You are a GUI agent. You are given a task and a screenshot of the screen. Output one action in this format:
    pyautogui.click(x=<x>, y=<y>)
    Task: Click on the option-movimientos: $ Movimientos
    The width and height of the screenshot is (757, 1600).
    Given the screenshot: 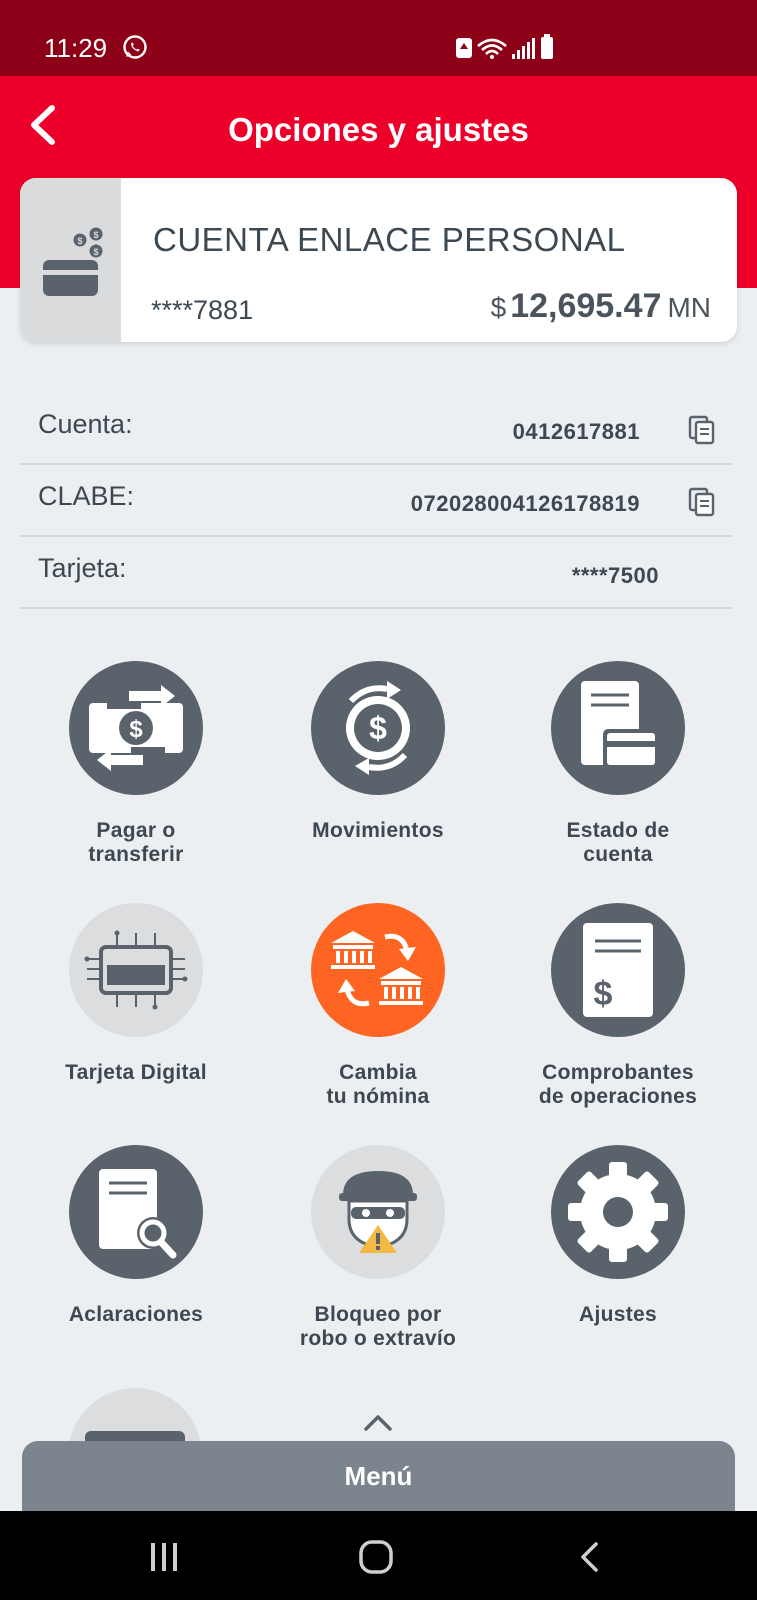 What is the action you would take?
    pyautogui.click(x=378, y=752)
    